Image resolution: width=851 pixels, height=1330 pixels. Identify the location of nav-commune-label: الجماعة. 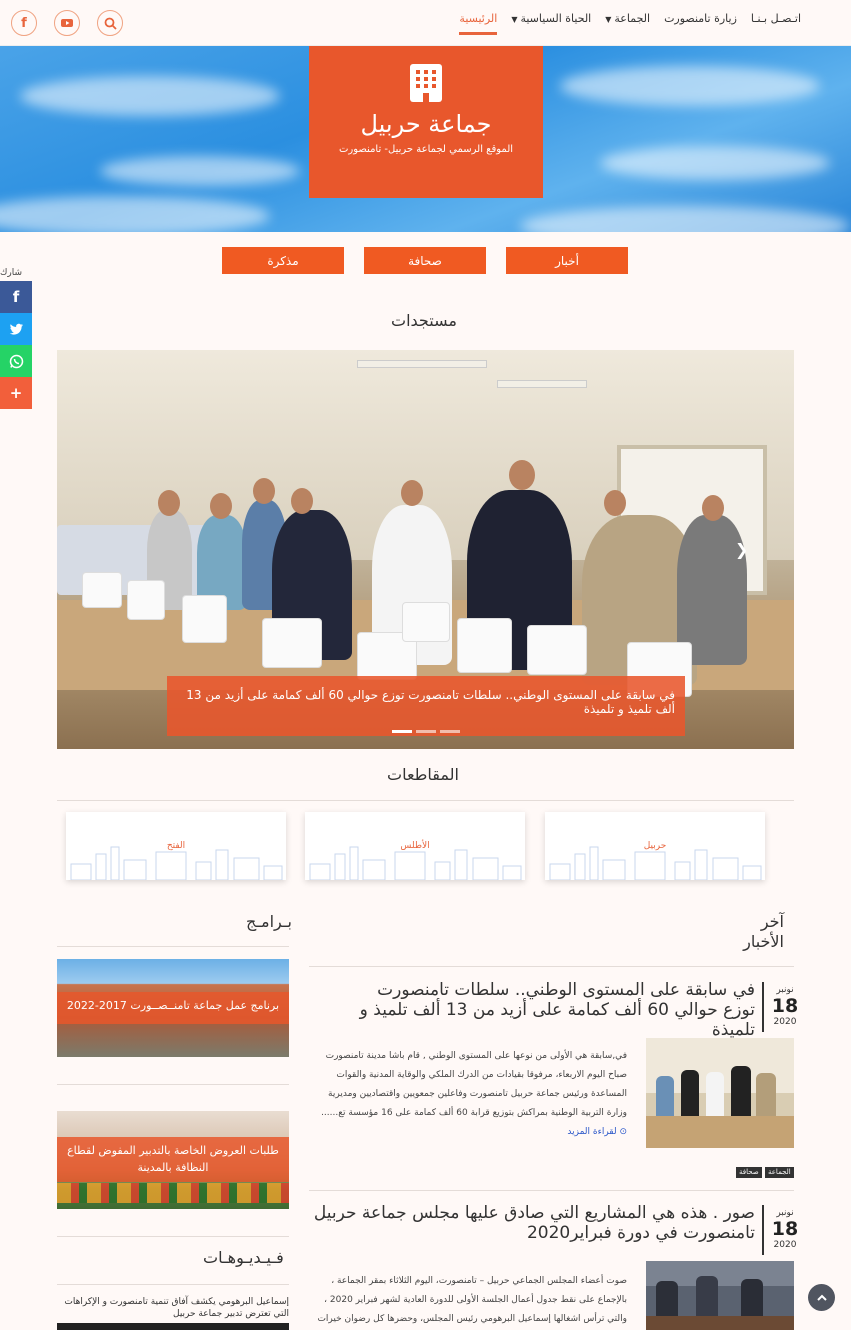
(632, 18).